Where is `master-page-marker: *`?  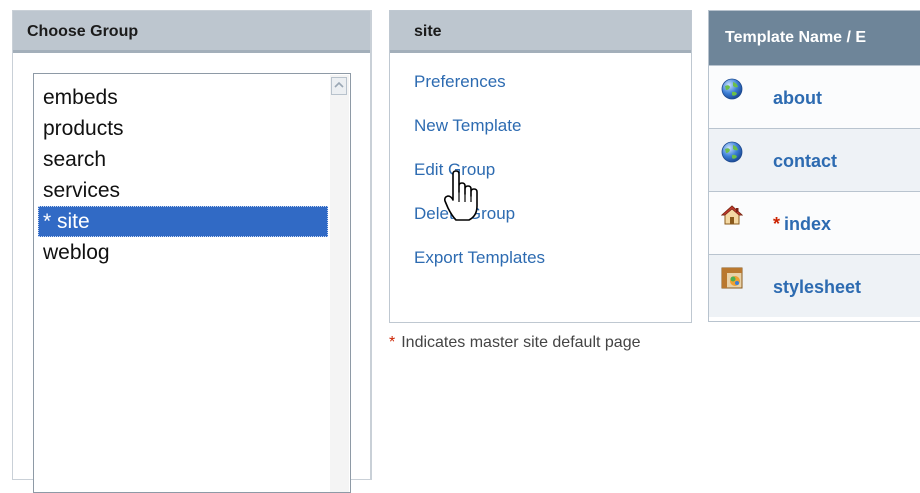 master-page-marker: * is located at coordinates (777, 224).